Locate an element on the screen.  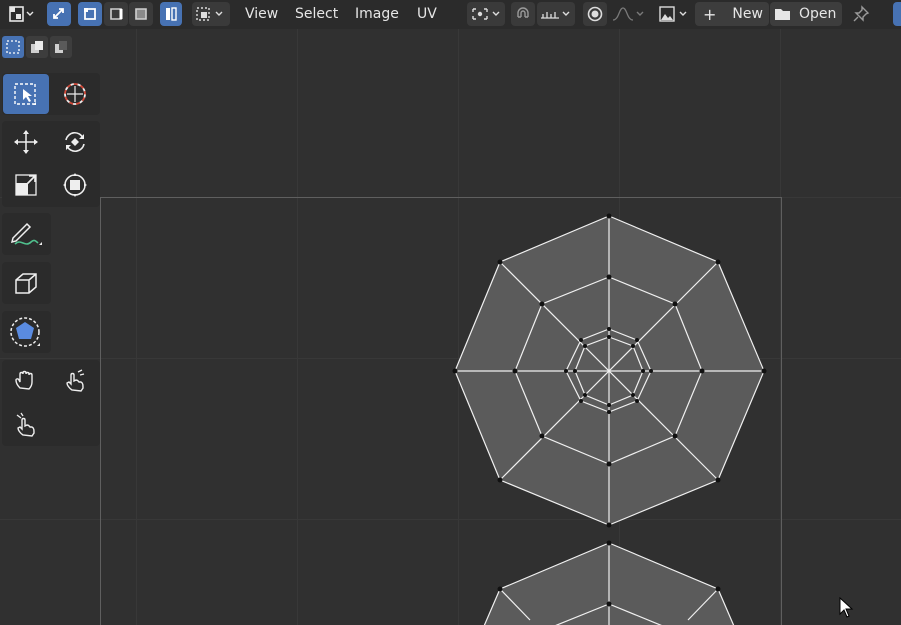
face-mode-icon is located at coordinates (141, 14).